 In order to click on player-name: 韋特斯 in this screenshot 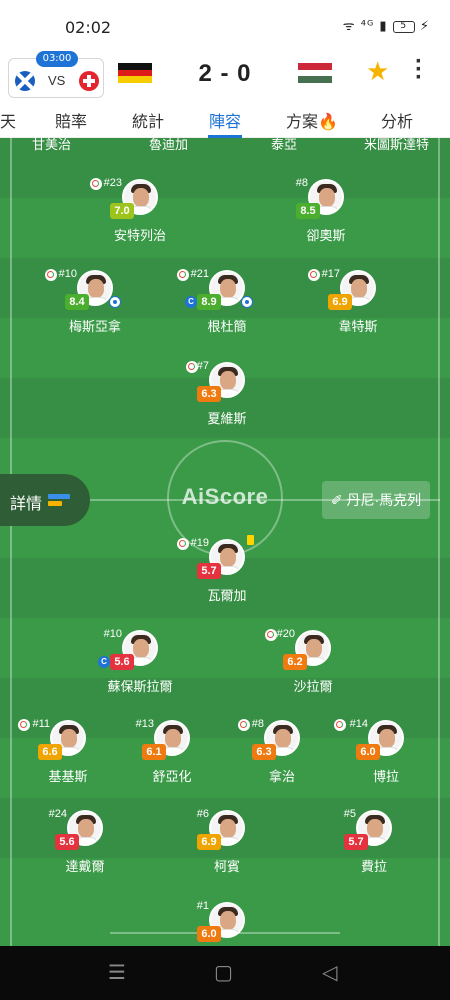, I will do `click(358, 326)`.